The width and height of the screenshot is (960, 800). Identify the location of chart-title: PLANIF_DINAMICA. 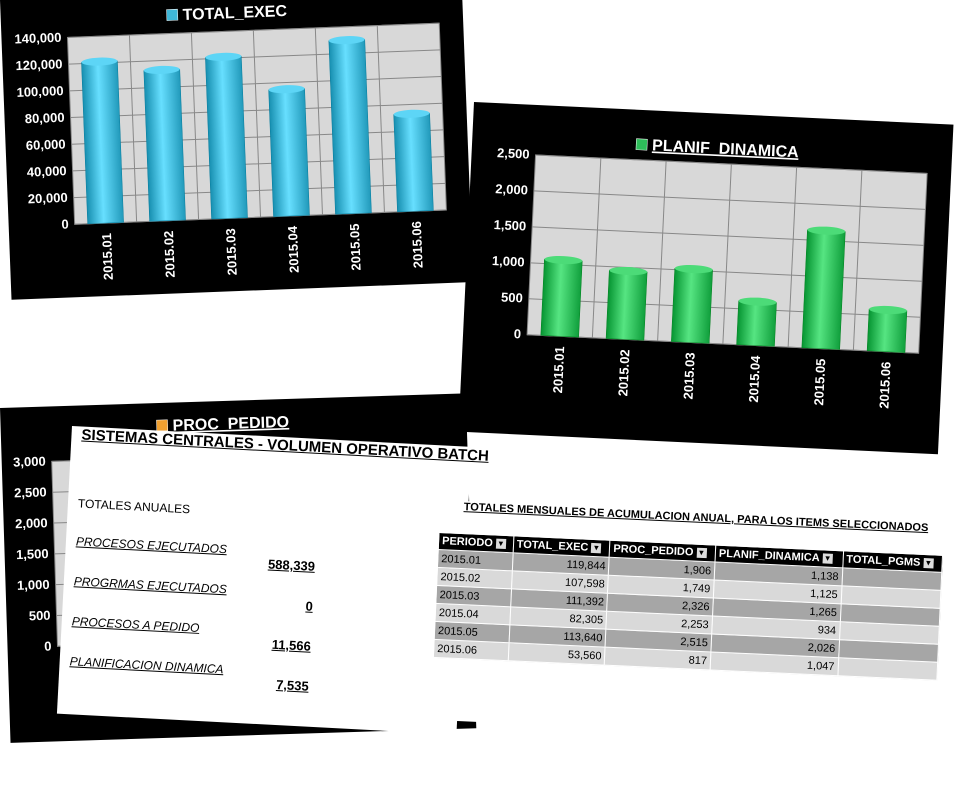
(726, 149).